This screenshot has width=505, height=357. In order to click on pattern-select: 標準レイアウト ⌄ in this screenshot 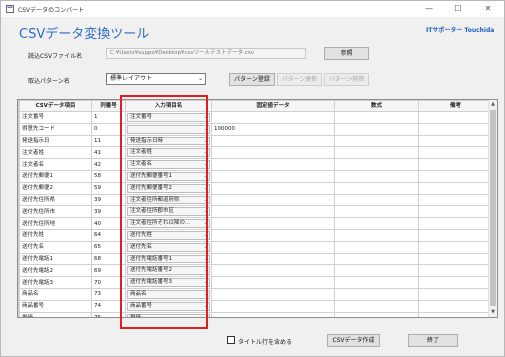, I will do `click(156, 79)`.